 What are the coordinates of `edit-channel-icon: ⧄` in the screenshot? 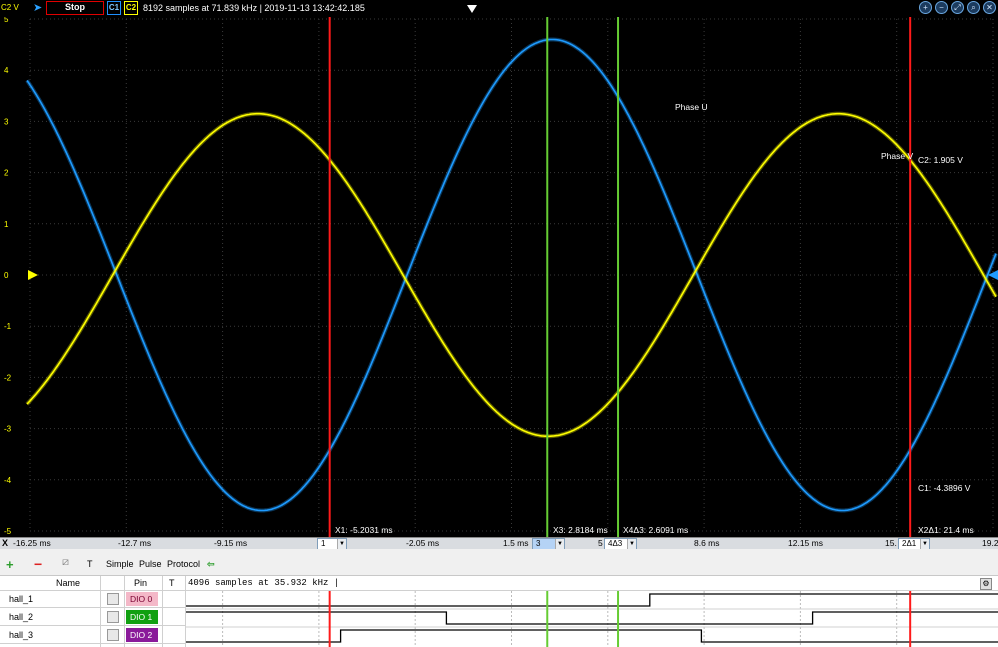 It's located at (65, 562).